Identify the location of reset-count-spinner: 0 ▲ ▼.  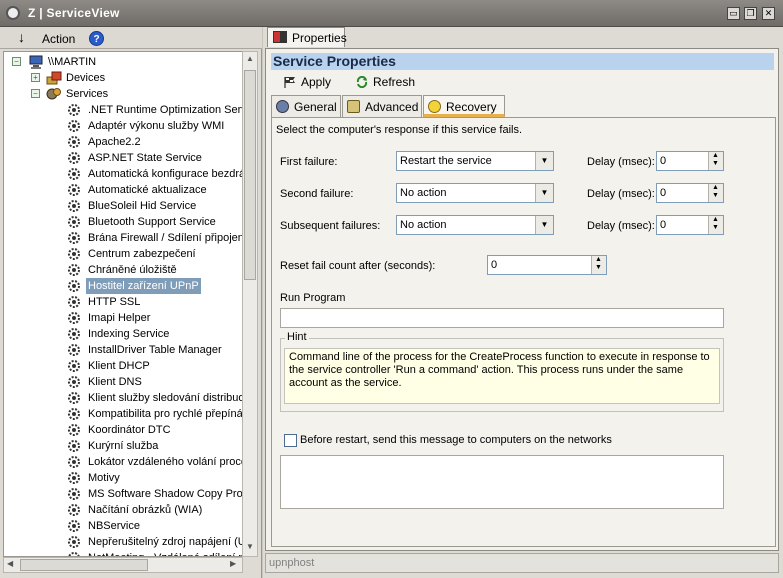
(547, 265).